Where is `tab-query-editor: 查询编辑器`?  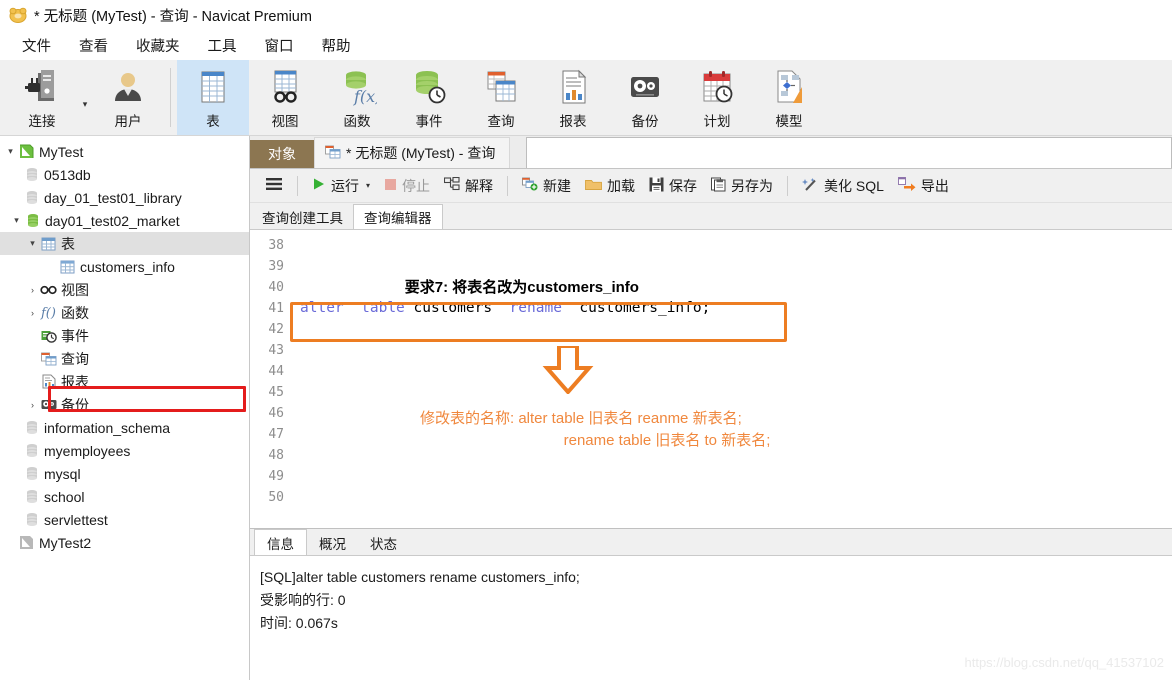
tab-query-editor: 查询编辑器 is located at coordinates (398, 216).